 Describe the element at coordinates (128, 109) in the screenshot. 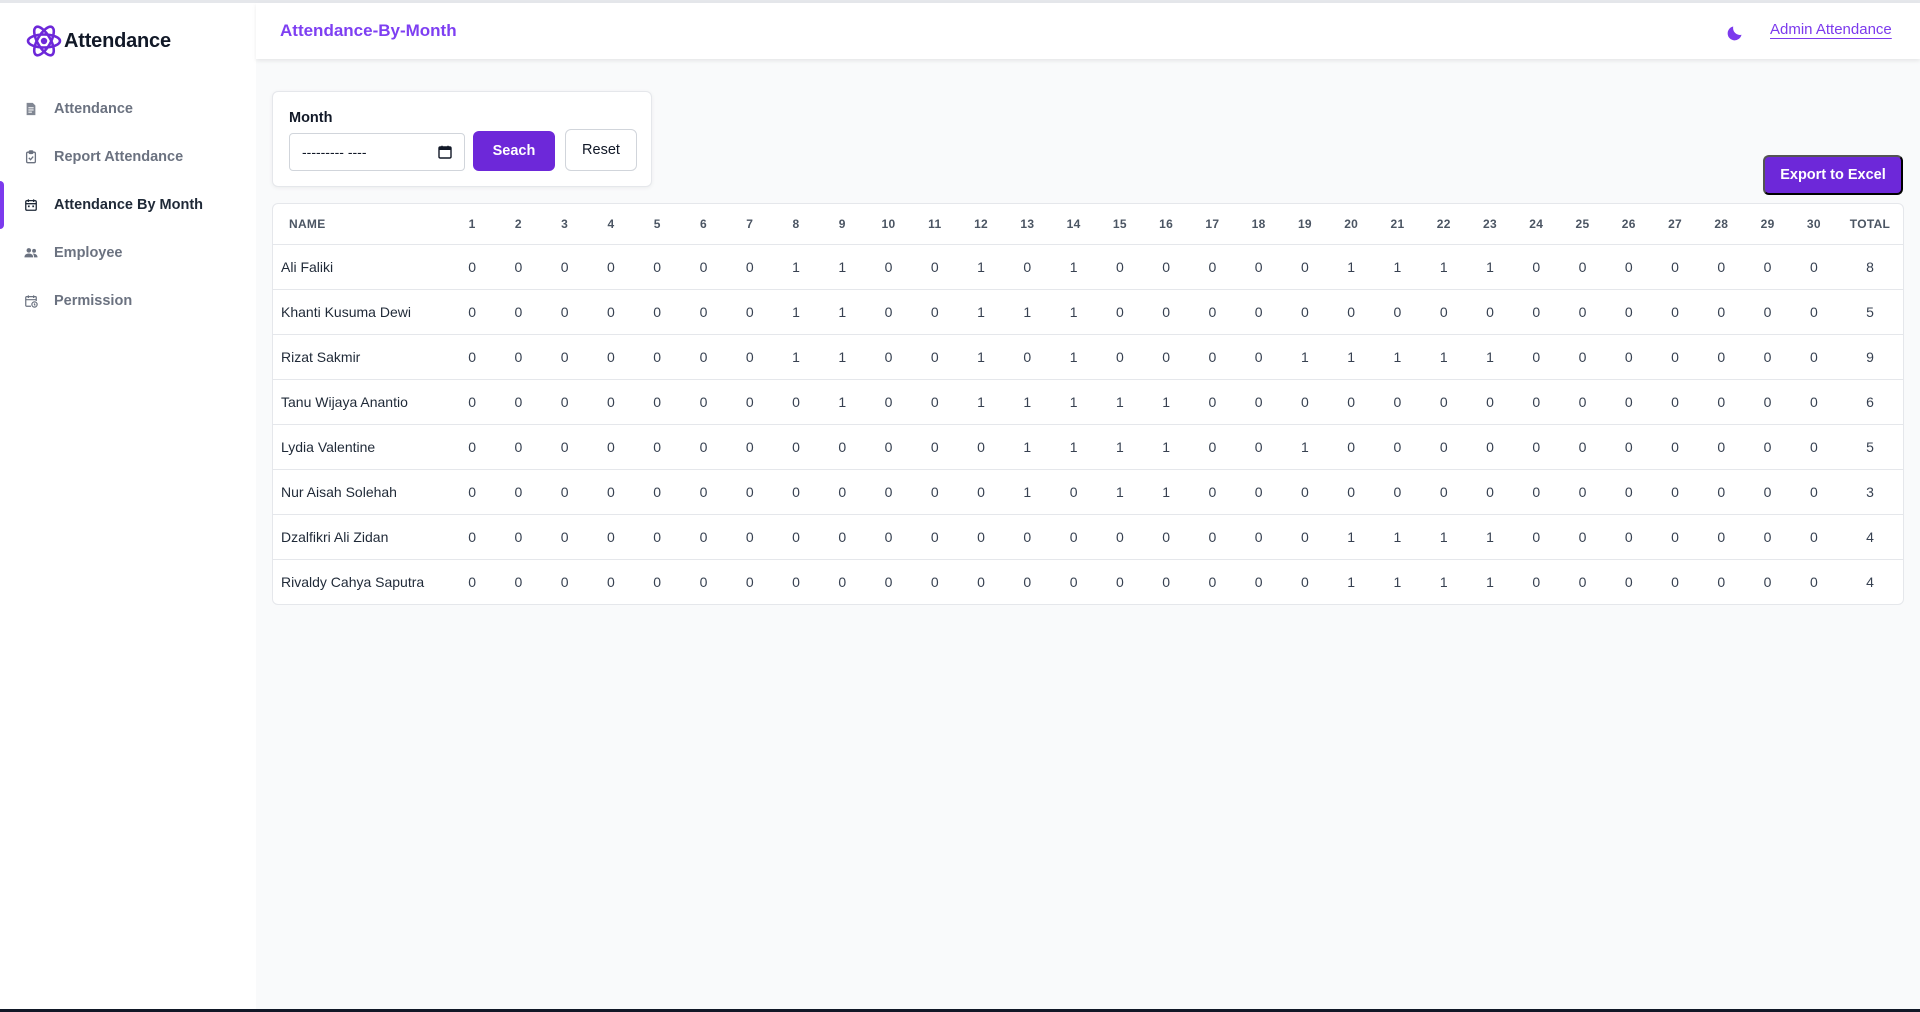

I see `sidebar-item-attendance: Attendance` at that location.